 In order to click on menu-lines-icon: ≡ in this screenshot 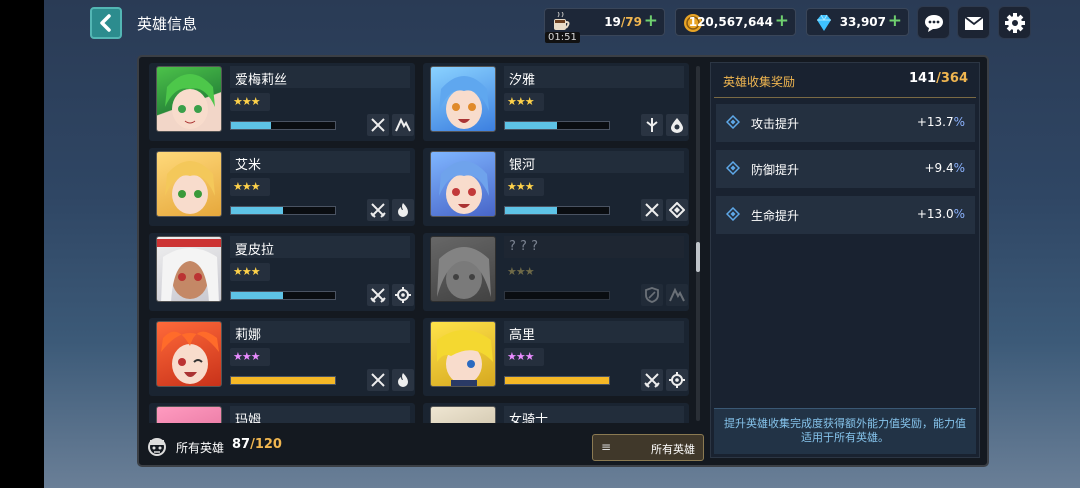, I will do `click(606, 447)`.